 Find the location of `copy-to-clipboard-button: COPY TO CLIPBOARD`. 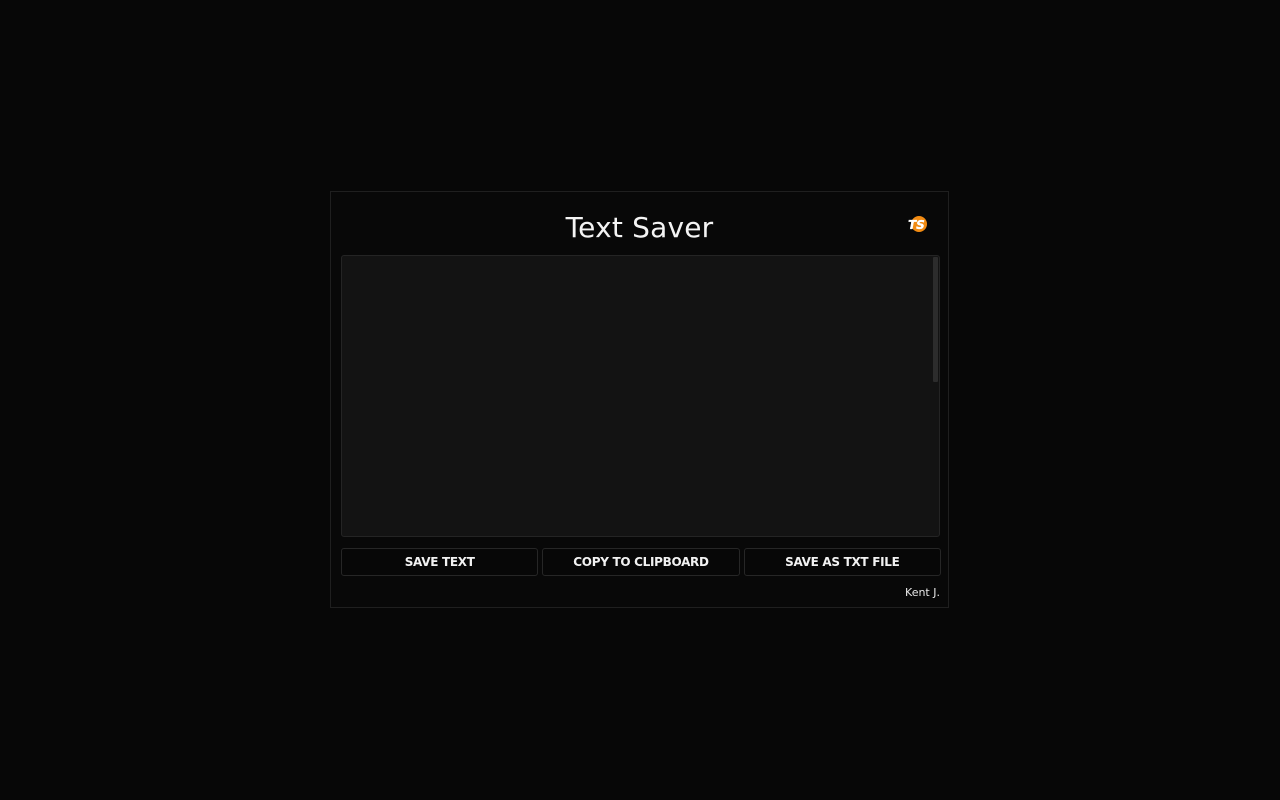

copy-to-clipboard-button: COPY TO CLIPBOARD is located at coordinates (641, 562).